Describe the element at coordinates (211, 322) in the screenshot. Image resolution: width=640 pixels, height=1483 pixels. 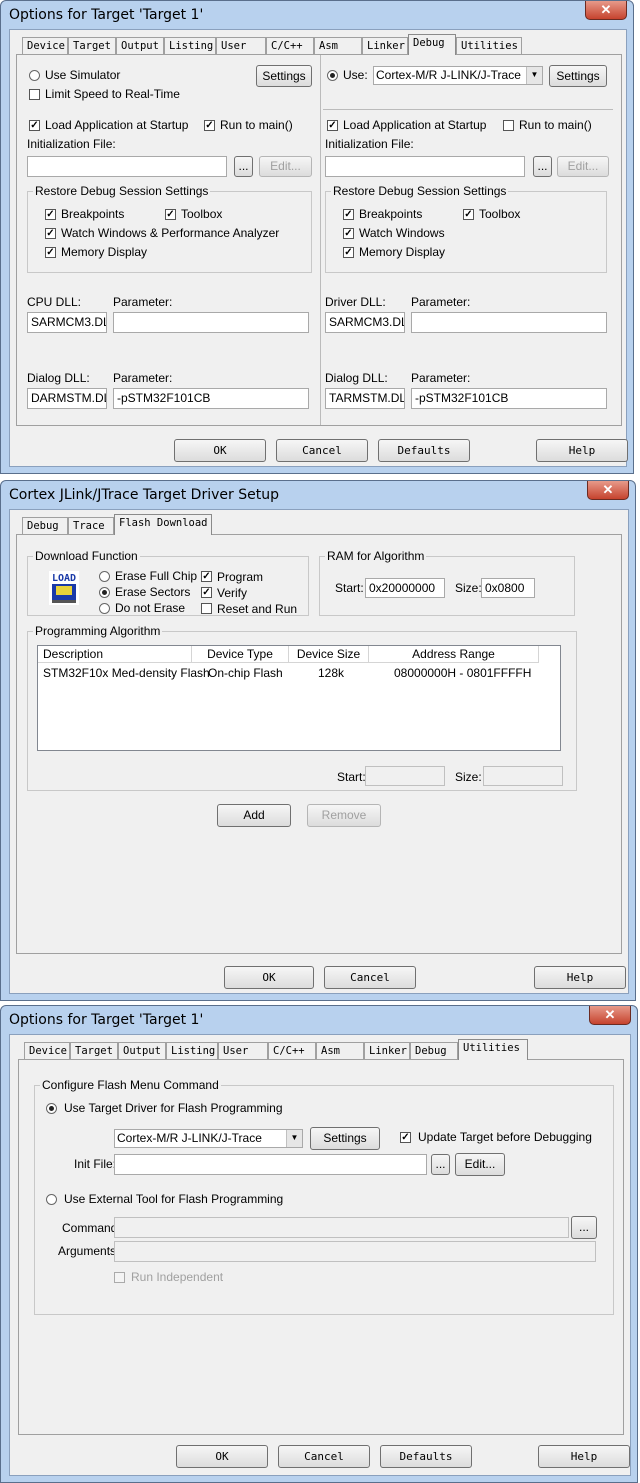
I see `cpu-parameter-input` at that location.